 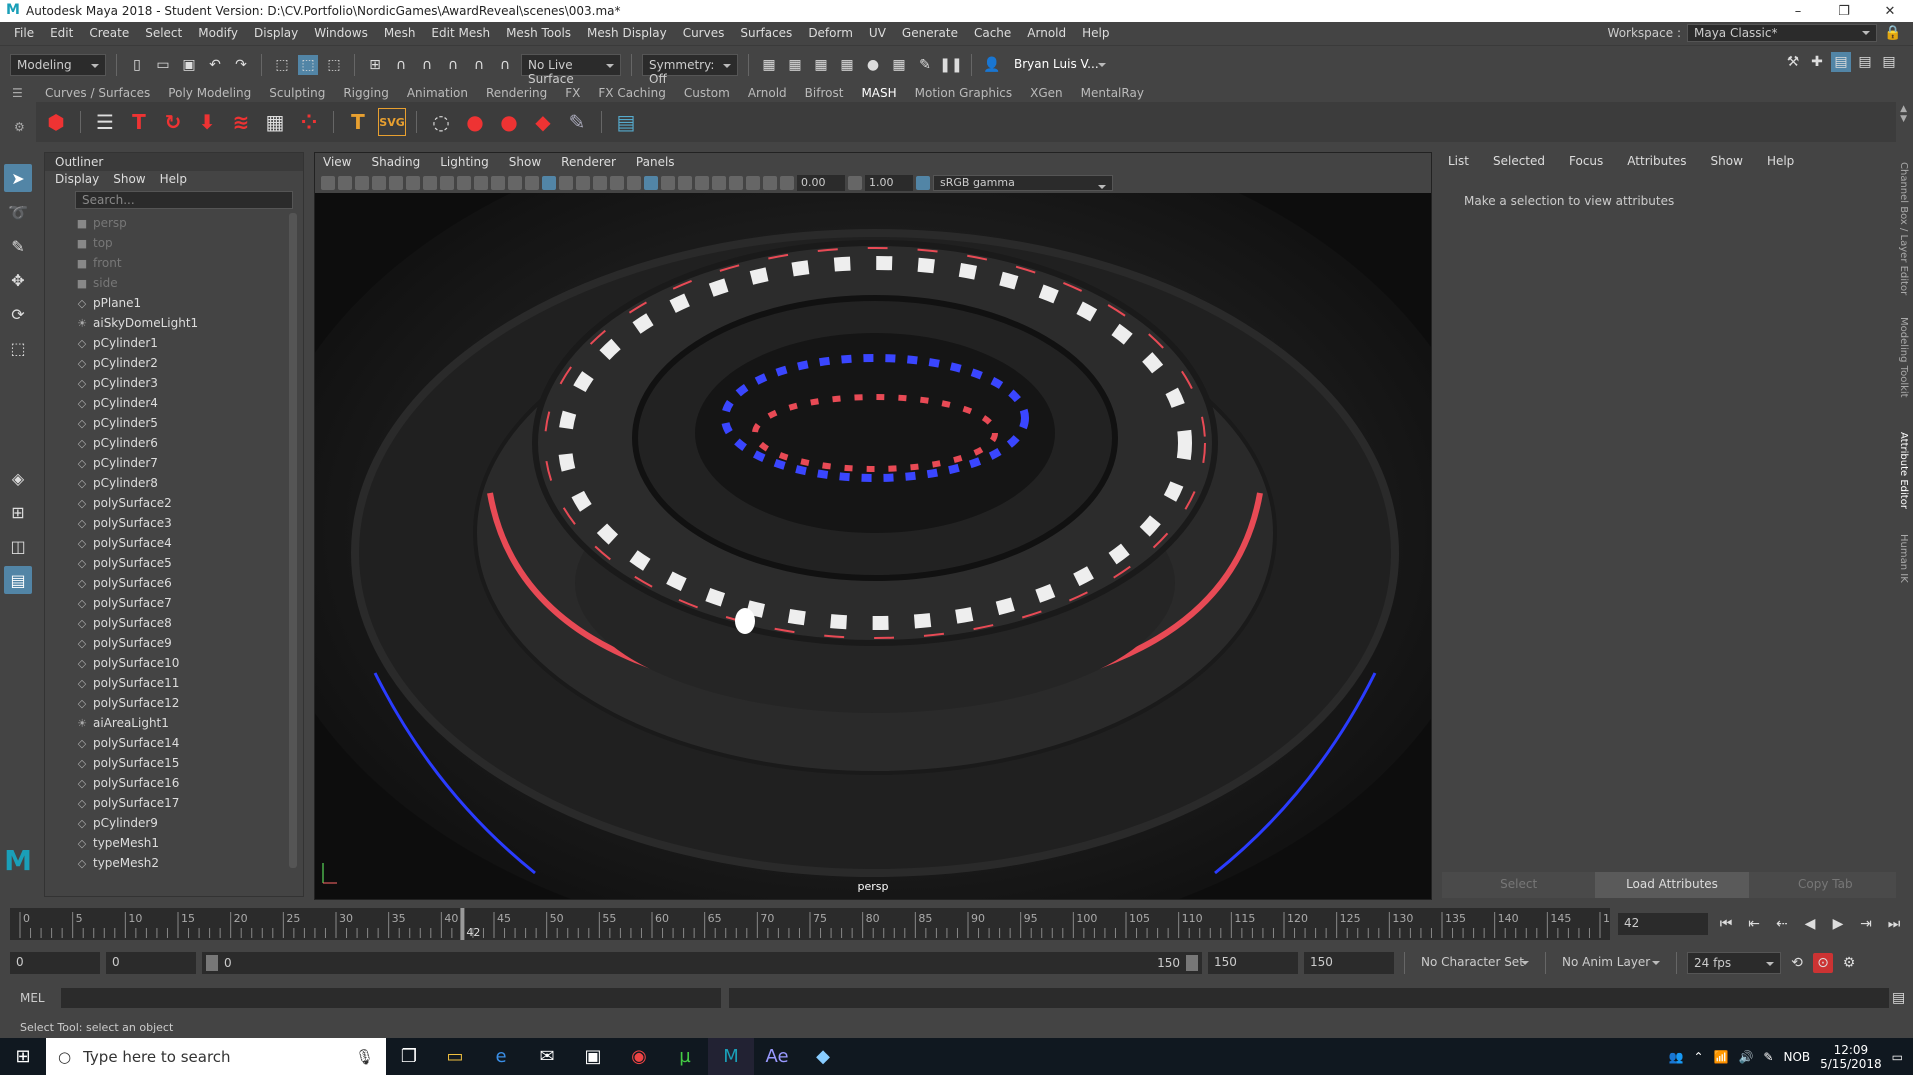 I want to click on outliner-item: ◇ polySurface14, so click(x=180, y=743).